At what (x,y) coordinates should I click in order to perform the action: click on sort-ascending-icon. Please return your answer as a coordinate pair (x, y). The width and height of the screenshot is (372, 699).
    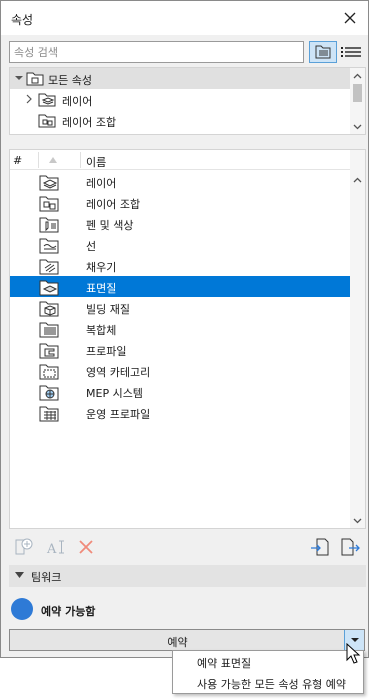
    Looking at the image, I should click on (53, 160).